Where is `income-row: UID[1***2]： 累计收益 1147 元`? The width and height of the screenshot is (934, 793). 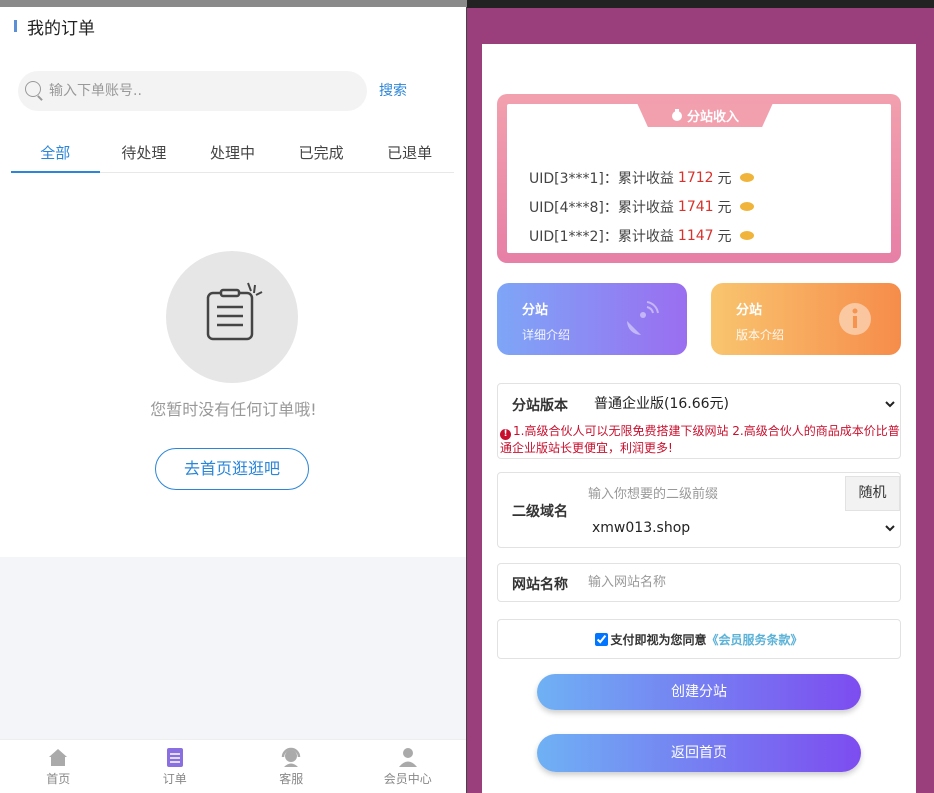
income-row: UID[1***2]： 累计收益 1147 元 is located at coordinates (641, 235).